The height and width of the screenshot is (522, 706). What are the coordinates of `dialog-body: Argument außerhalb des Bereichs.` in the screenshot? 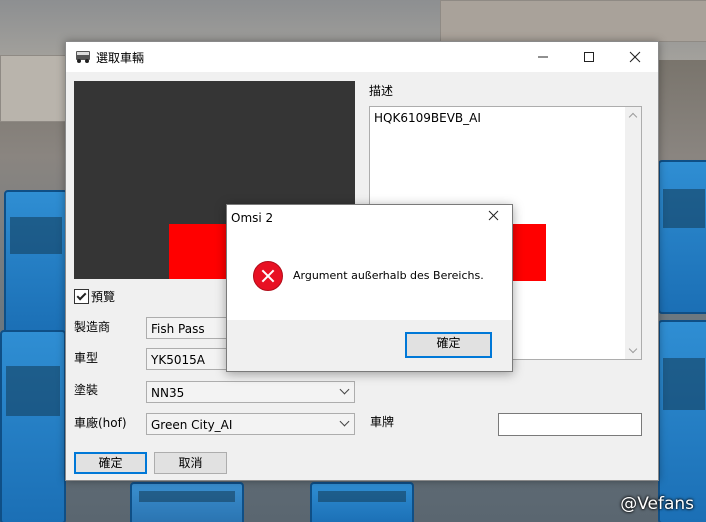 It's located at (369, 275).